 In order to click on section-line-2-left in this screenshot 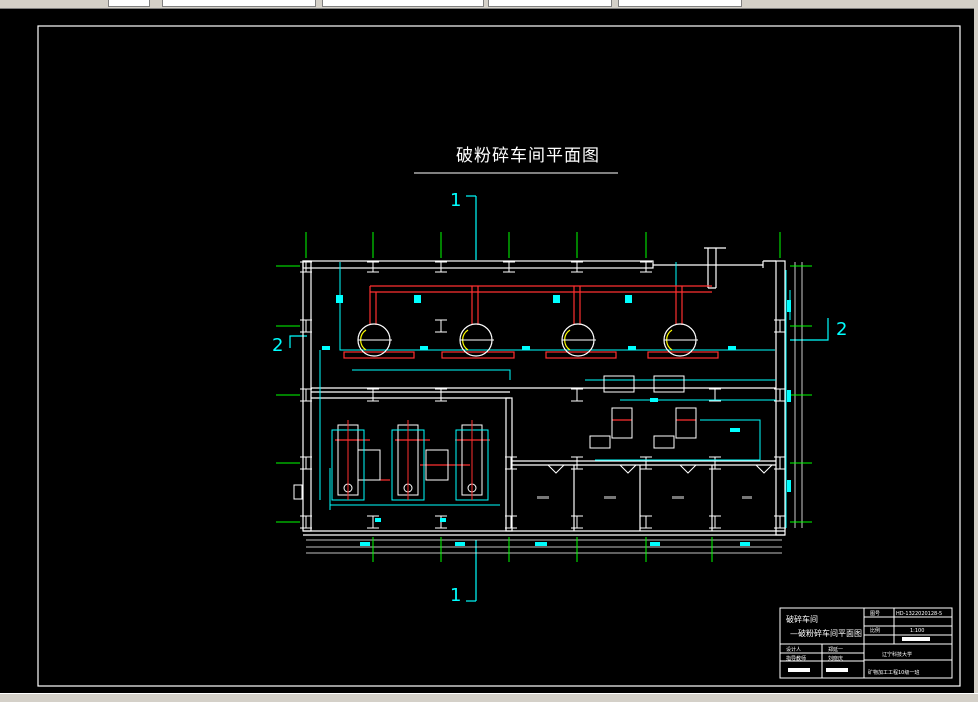, I will do `click(298, 341)`.